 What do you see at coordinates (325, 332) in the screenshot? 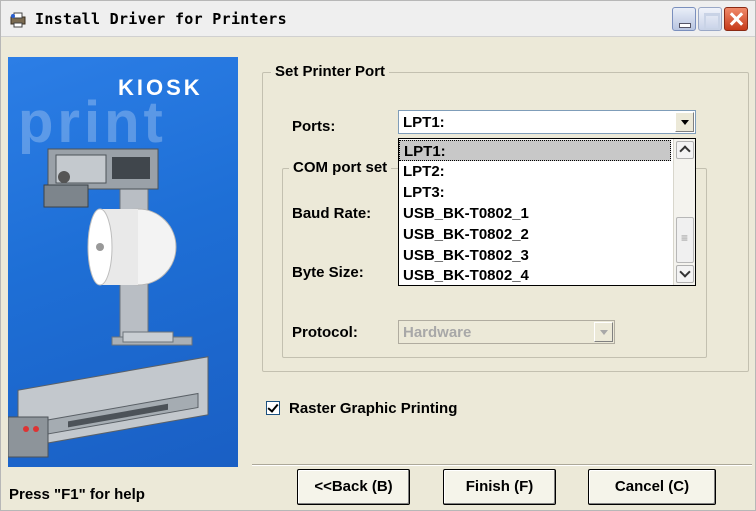
I see `protocol-label: Protocol:` at bounding box center [325, 332].